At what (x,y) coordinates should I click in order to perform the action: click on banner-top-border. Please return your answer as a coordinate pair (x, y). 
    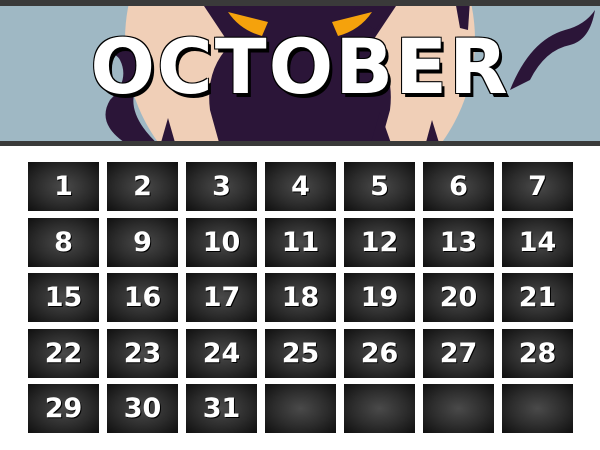
    Looking at the image, I should click on (300, 3).